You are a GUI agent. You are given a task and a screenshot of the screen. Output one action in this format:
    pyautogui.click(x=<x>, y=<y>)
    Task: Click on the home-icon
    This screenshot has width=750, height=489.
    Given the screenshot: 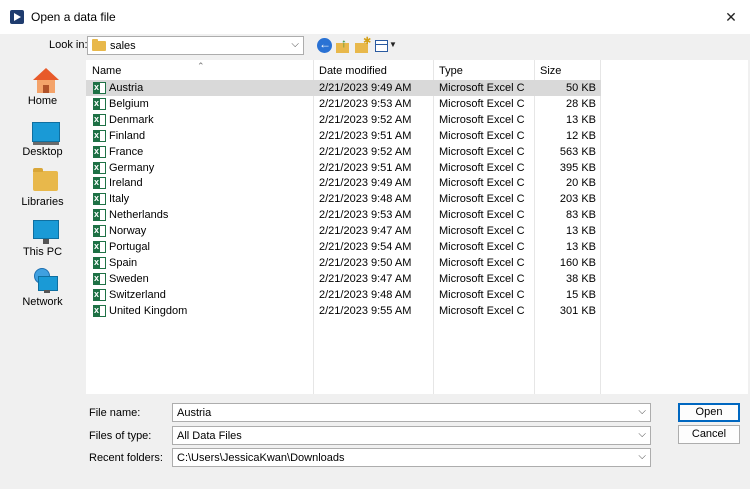 What is the action you would take?
    pyautogui.click(x=46, y=81)
    